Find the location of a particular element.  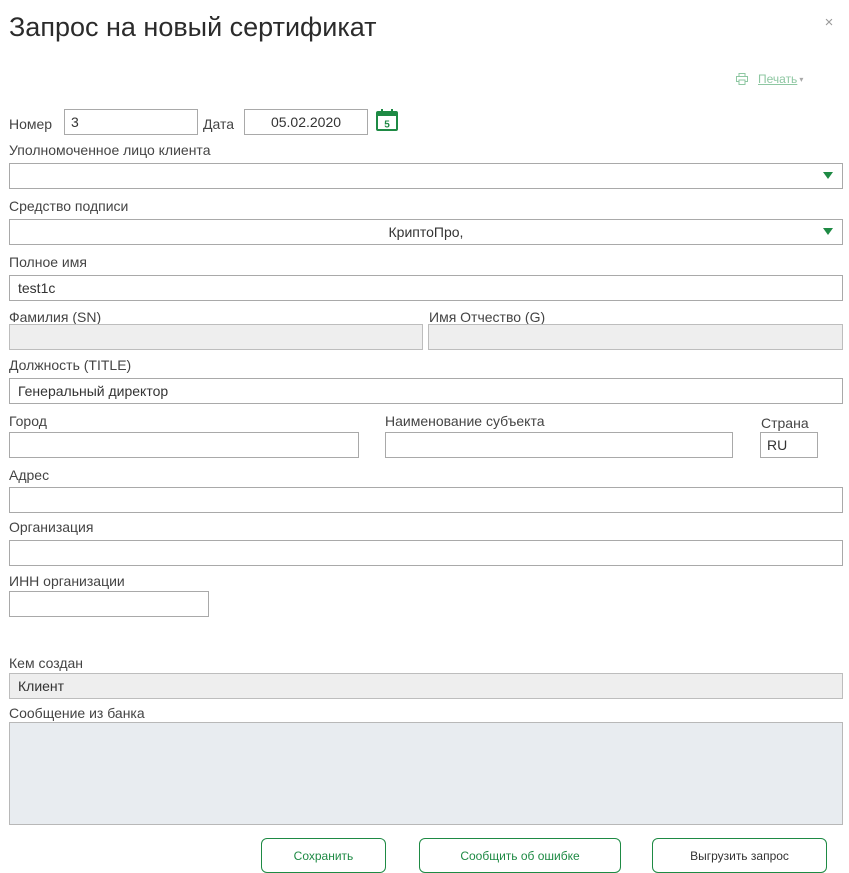

signature-tool-select: КриптоПро, is located at coordinates (426, 232).